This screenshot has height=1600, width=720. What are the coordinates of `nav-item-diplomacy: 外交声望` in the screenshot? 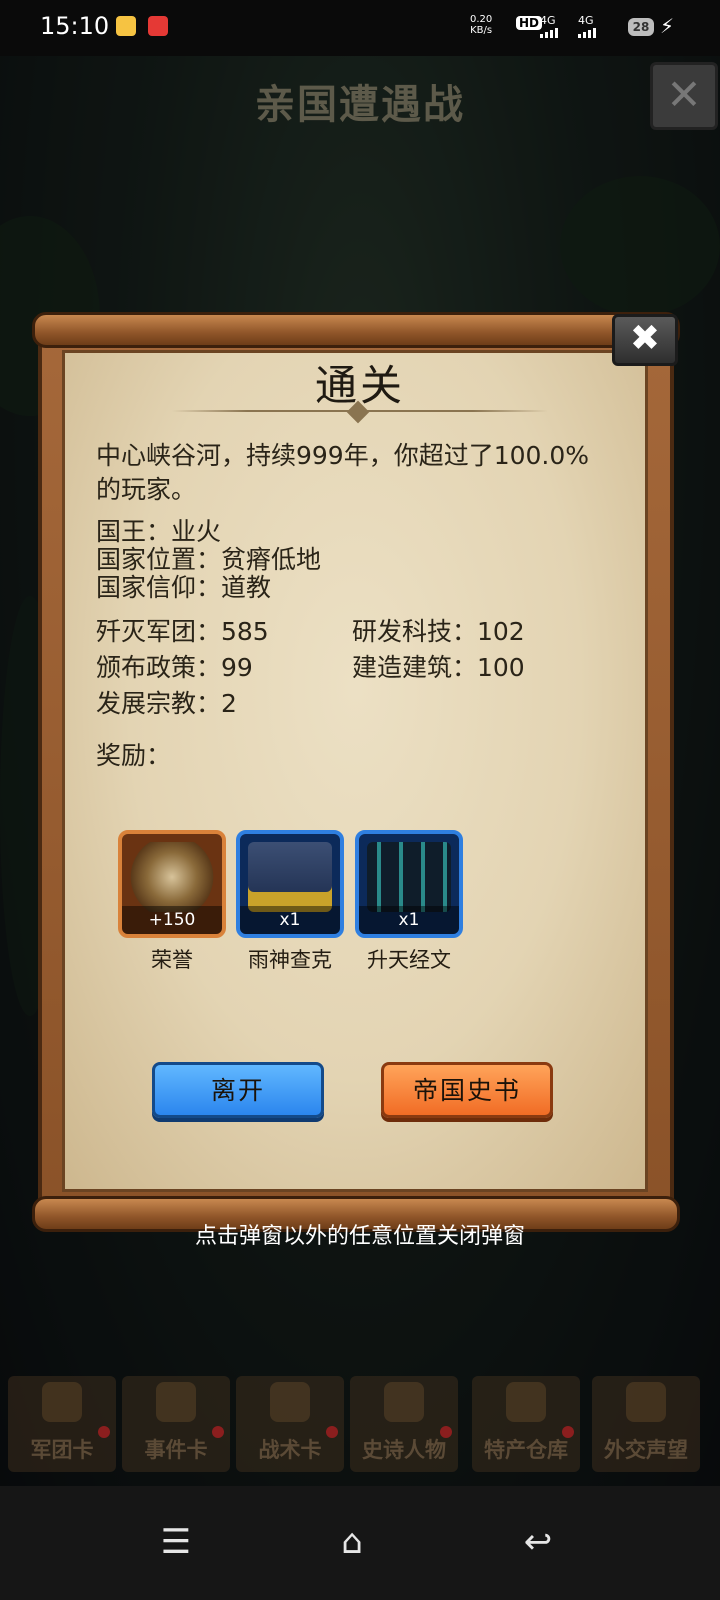 It's located at (646, 1424).